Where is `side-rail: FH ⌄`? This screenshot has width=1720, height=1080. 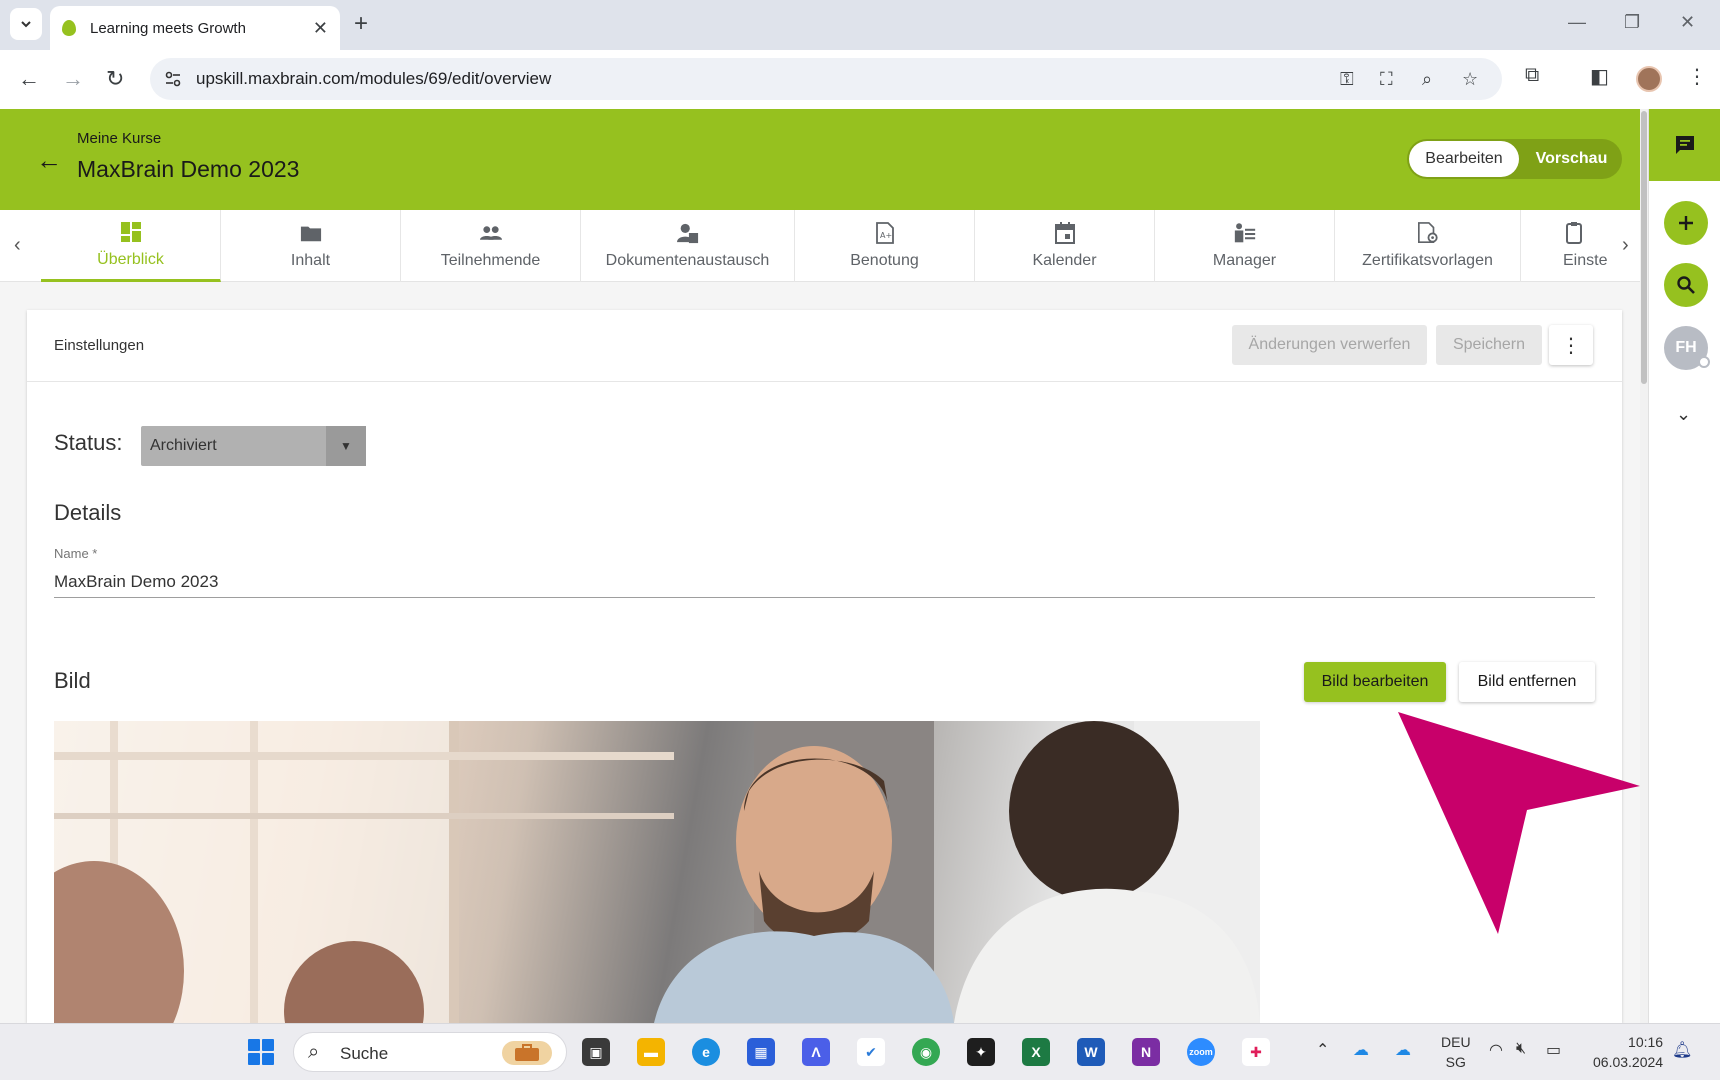 side-rail: FH ⌄ is located at coordinates (1684, 566).